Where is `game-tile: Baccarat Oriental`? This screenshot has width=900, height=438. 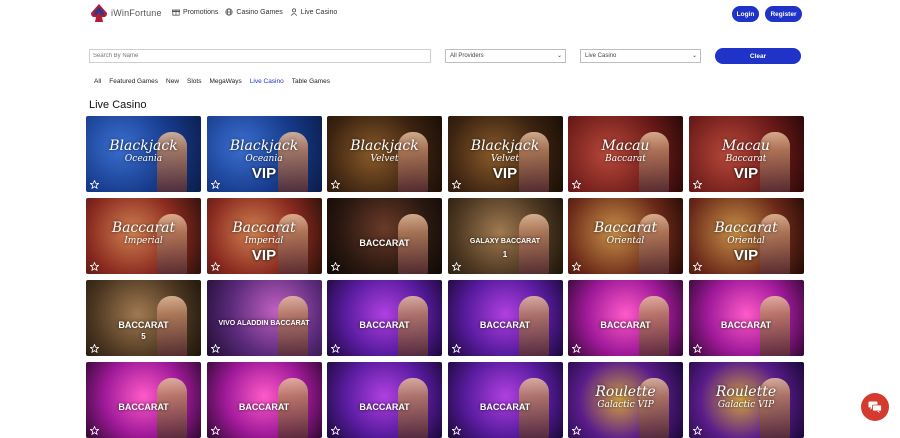 game-tile: Baccarat Oriental is located at coordinates (625, 236).